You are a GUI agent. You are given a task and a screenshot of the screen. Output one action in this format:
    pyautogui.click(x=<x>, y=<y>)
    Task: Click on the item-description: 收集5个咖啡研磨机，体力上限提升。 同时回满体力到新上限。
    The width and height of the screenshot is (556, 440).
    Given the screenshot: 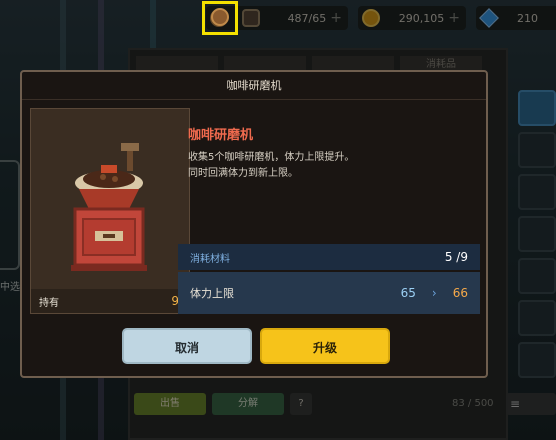 What is the action you would take?
    pyautogui.click(x=271, y=166)
    